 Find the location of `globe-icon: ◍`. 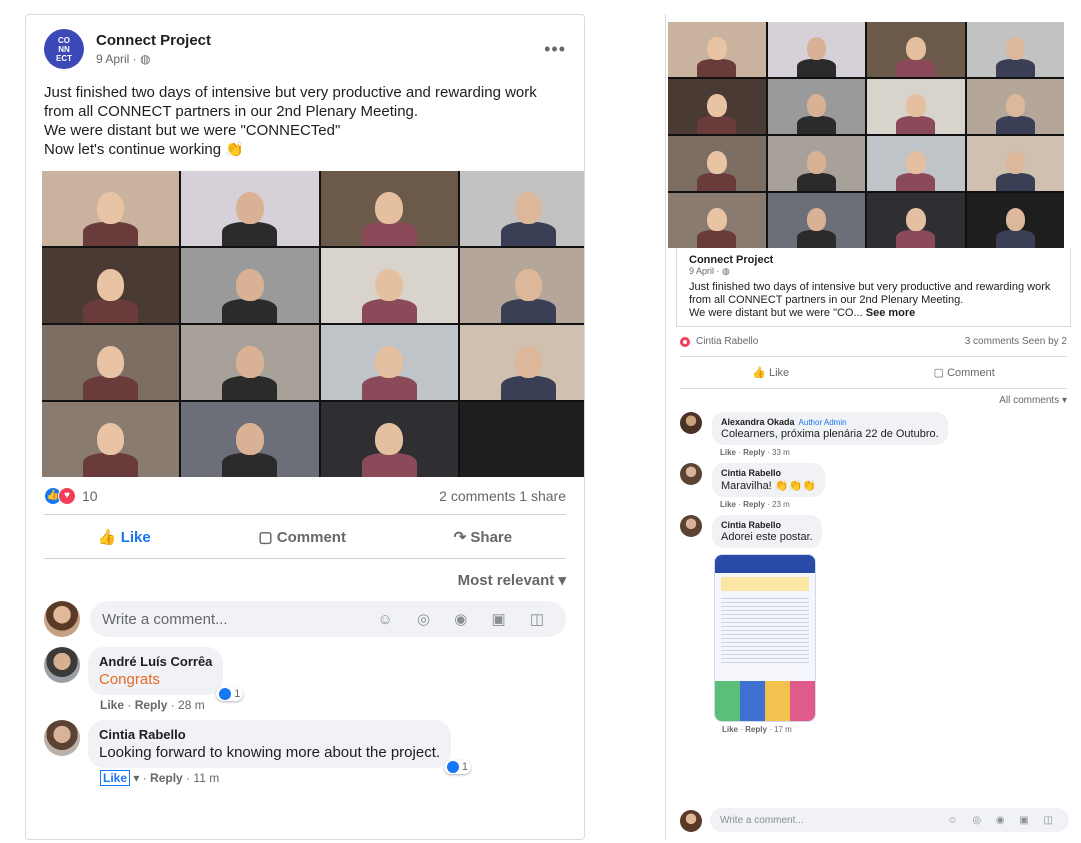

globe-icon: ◍ is located at coordinates (145, 59).